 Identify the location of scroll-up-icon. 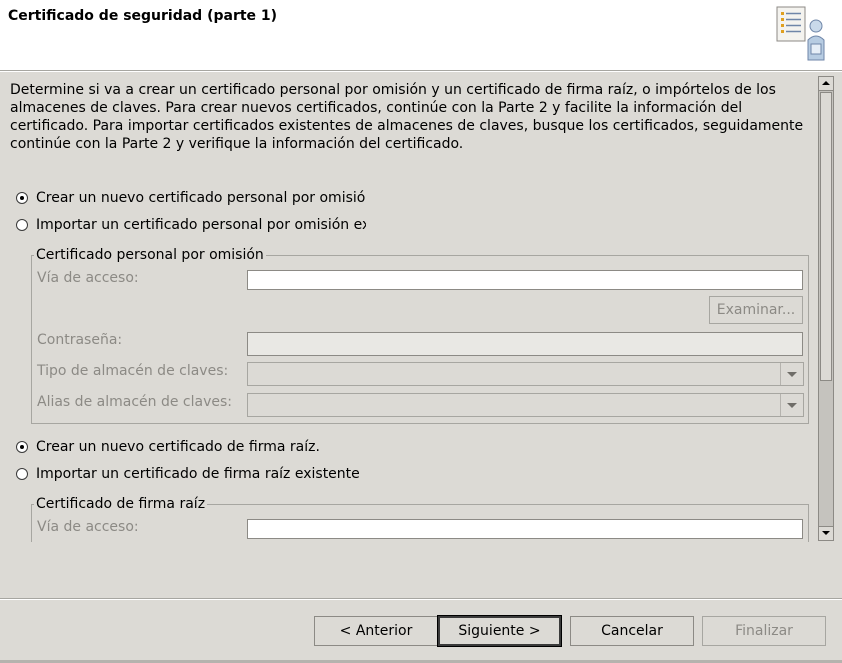
(826, 84).